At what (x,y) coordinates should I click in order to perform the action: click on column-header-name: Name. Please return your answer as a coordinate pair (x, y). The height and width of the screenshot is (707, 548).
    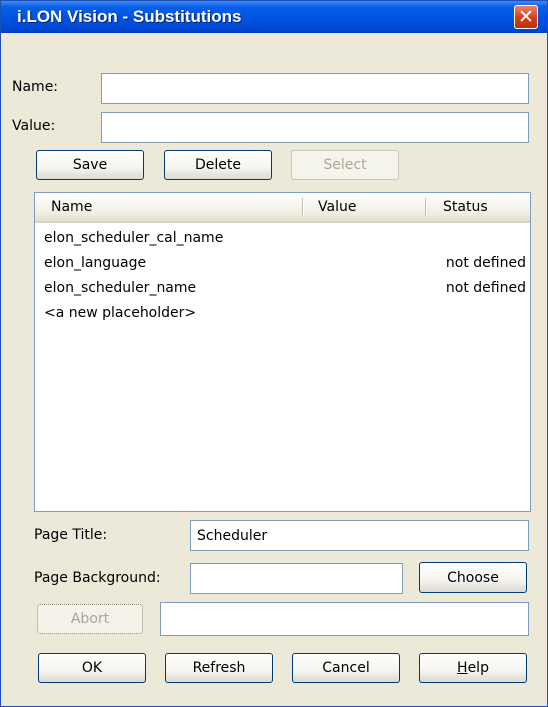
    Looking at the image, I should click on (176, 207).